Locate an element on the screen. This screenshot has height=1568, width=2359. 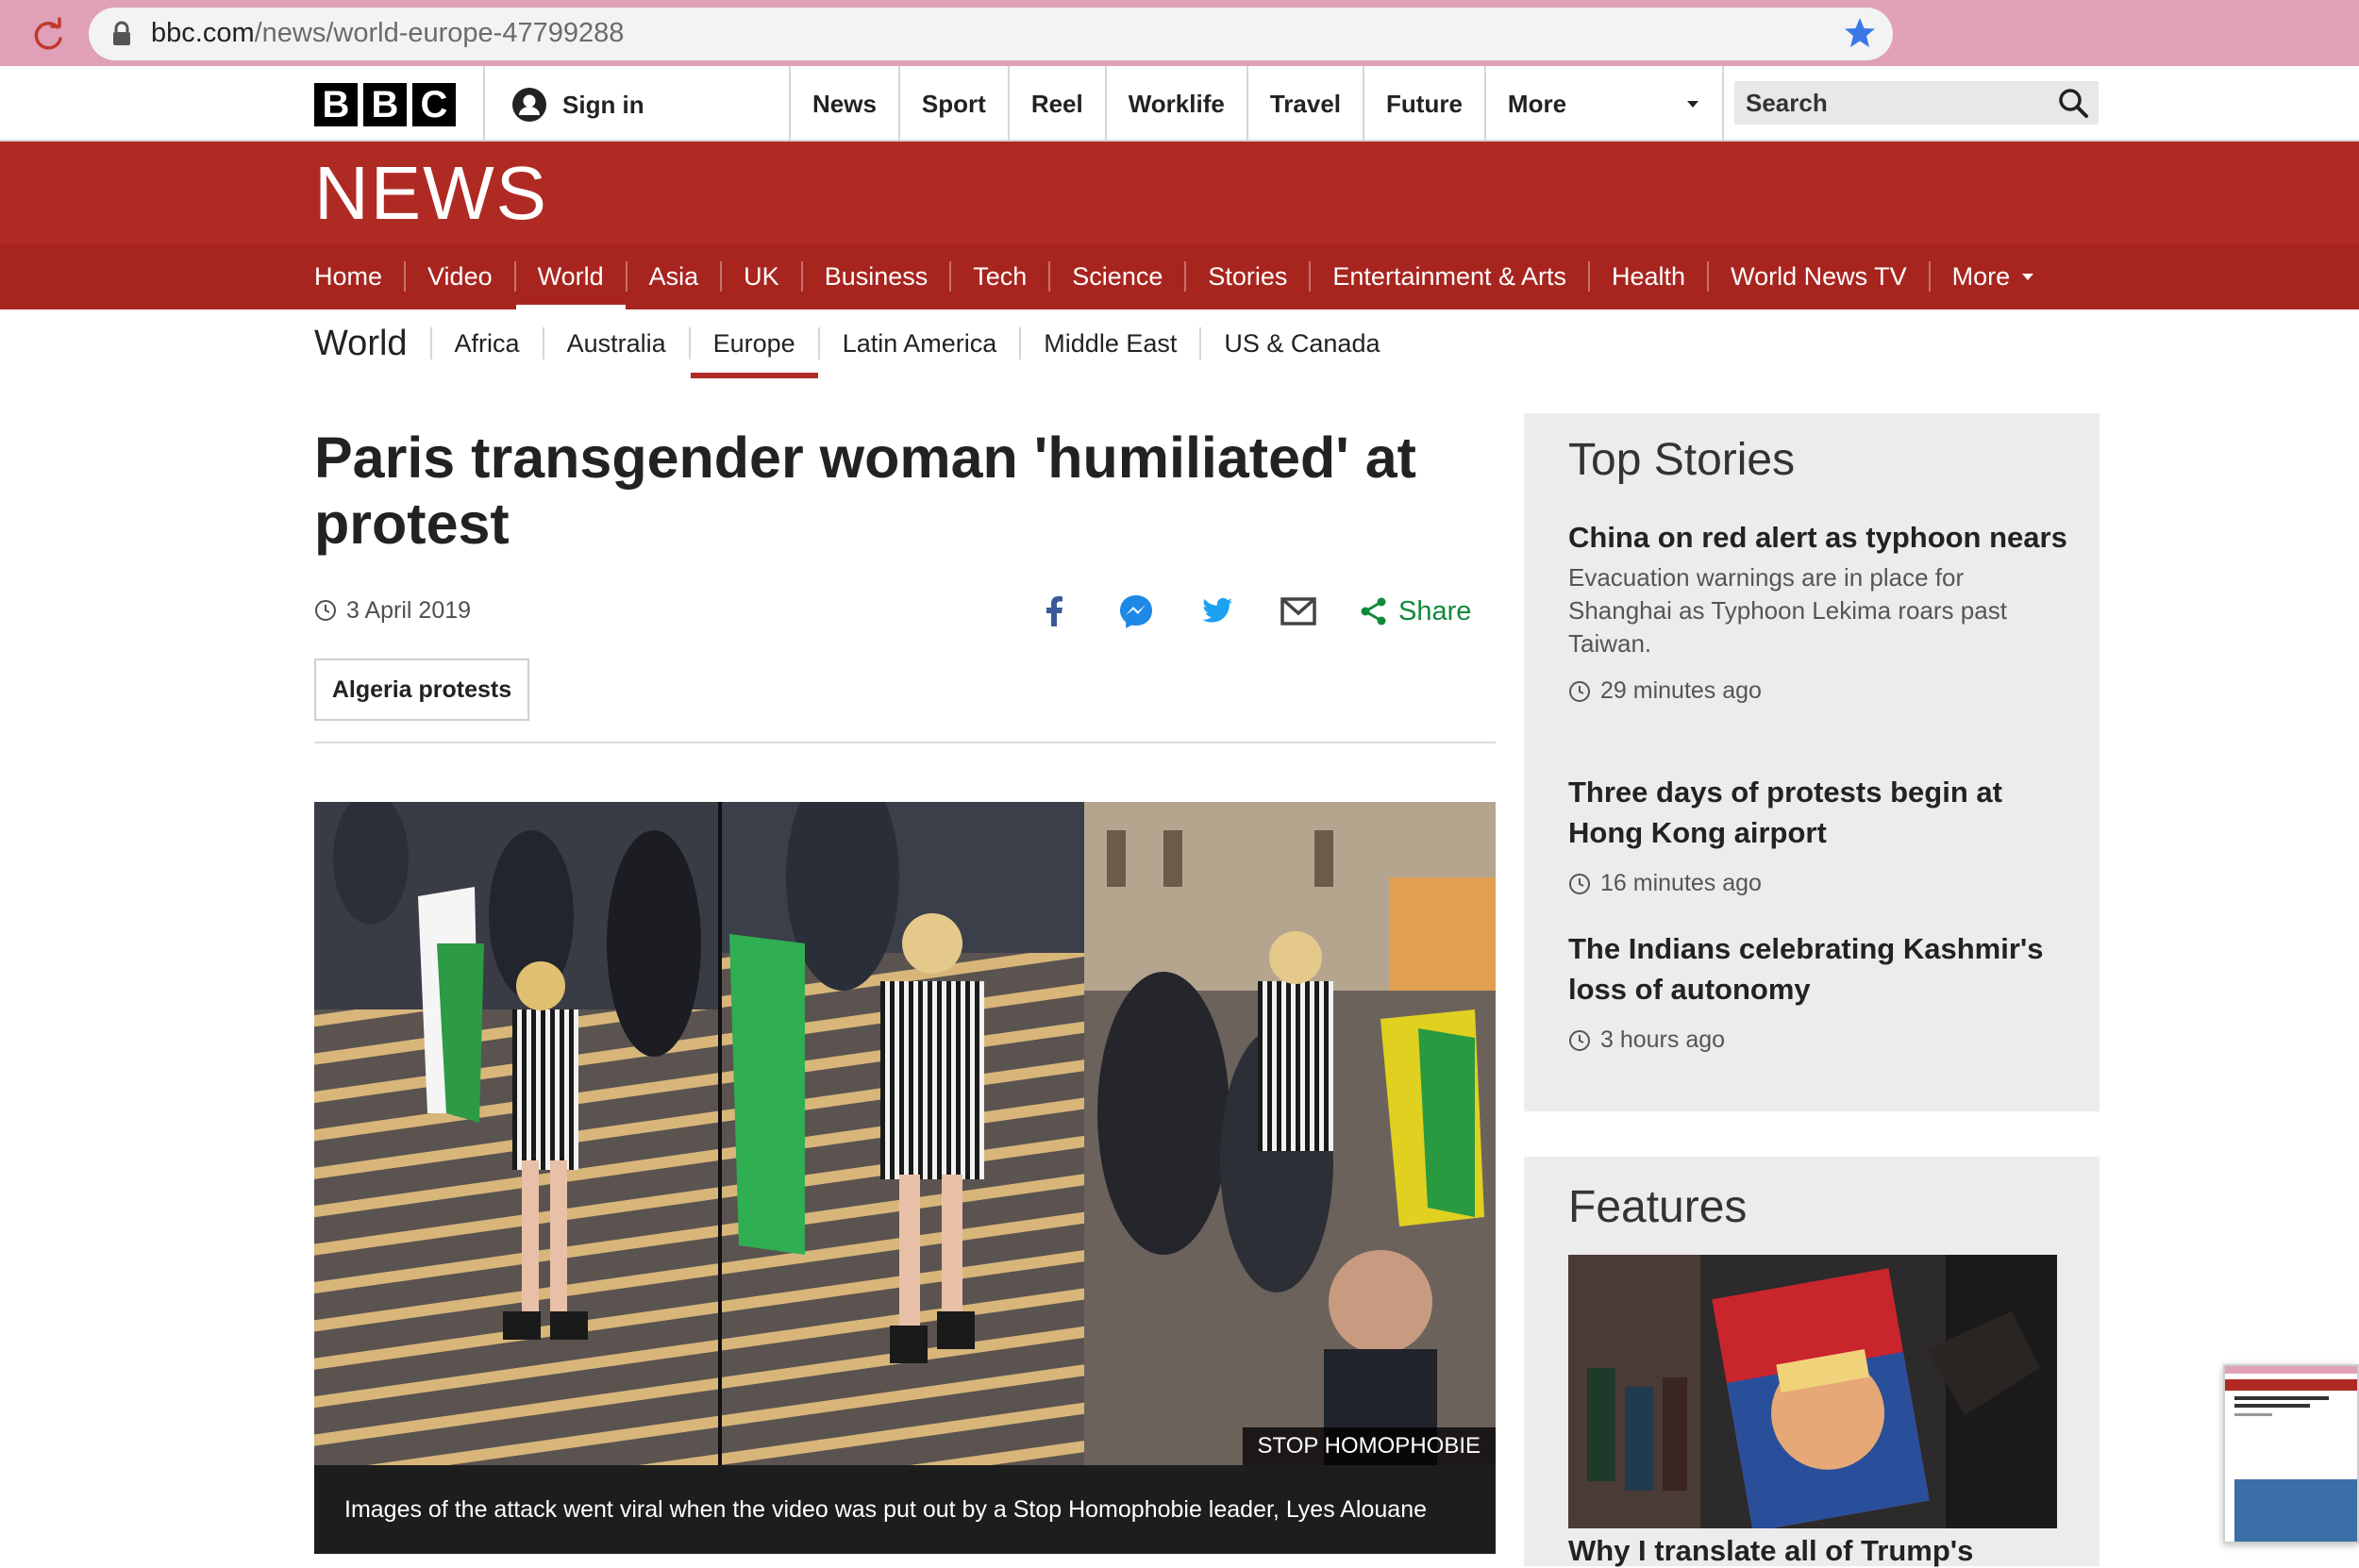
news-nav-video: Video is located at coordinates (459, 276).